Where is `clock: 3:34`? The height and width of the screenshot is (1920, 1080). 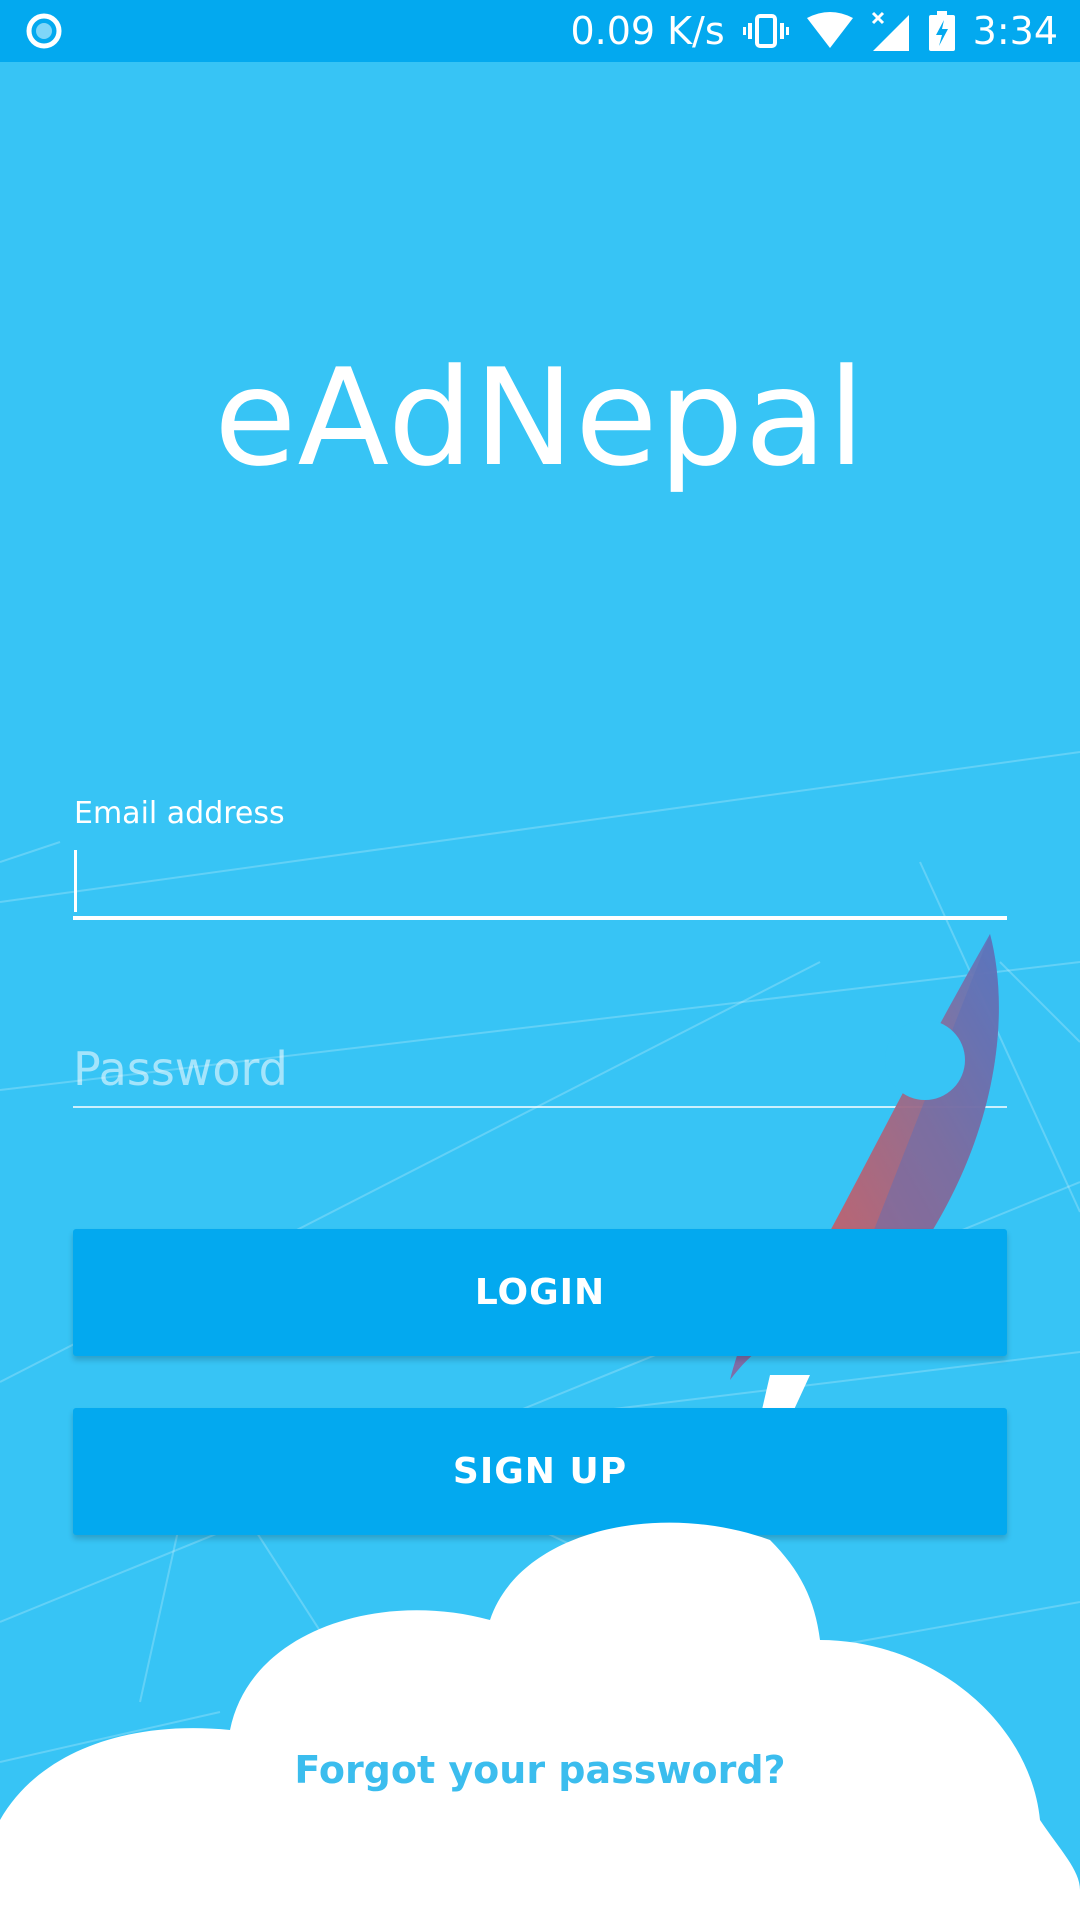
clock: 3:34 is located at coordinates (1015, 31).